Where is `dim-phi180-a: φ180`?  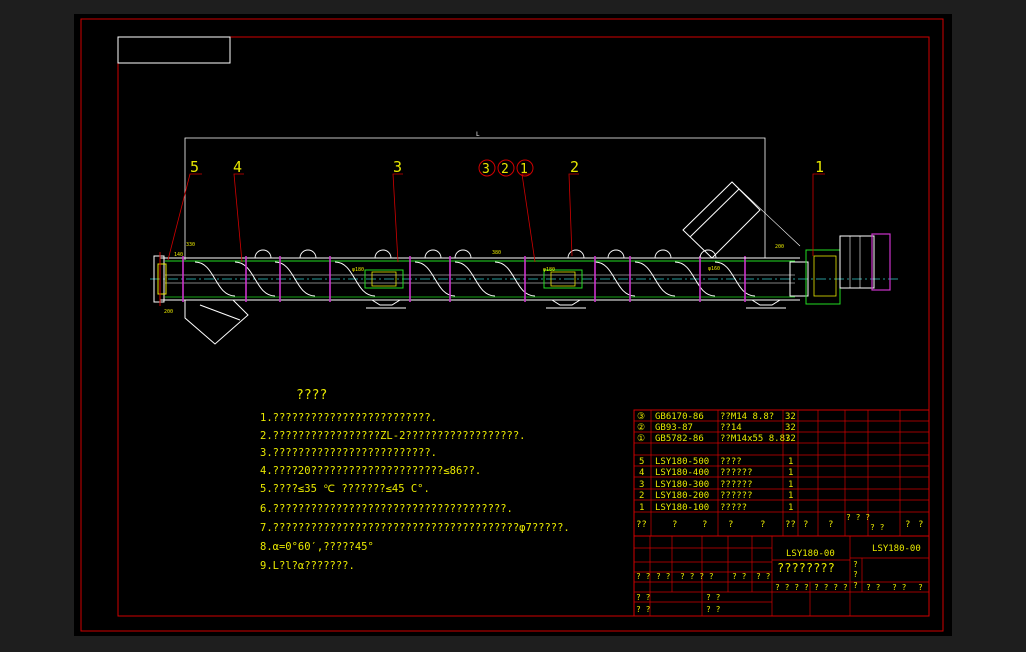 dim-phi180-a: φ180 is located at coordinates (549, 270).